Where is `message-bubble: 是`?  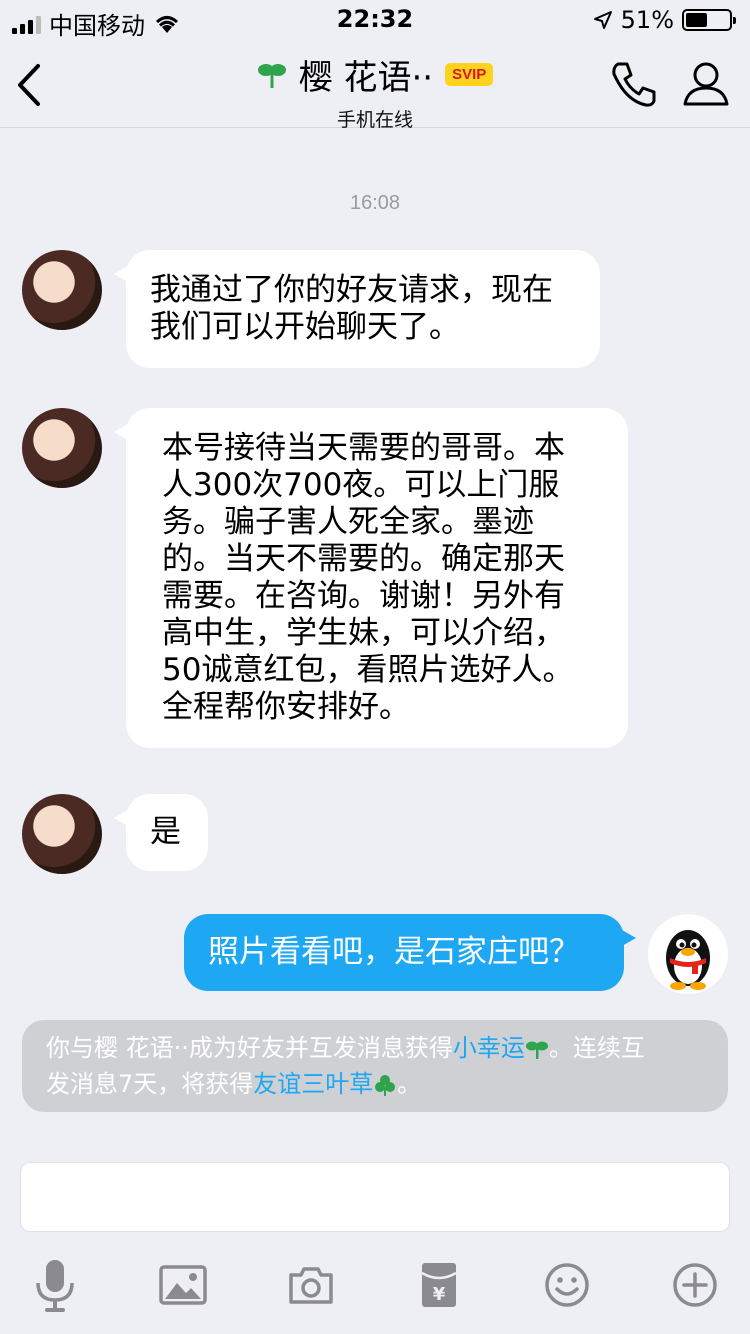 message-bubble: 是 is located at coordinates (161, 832).